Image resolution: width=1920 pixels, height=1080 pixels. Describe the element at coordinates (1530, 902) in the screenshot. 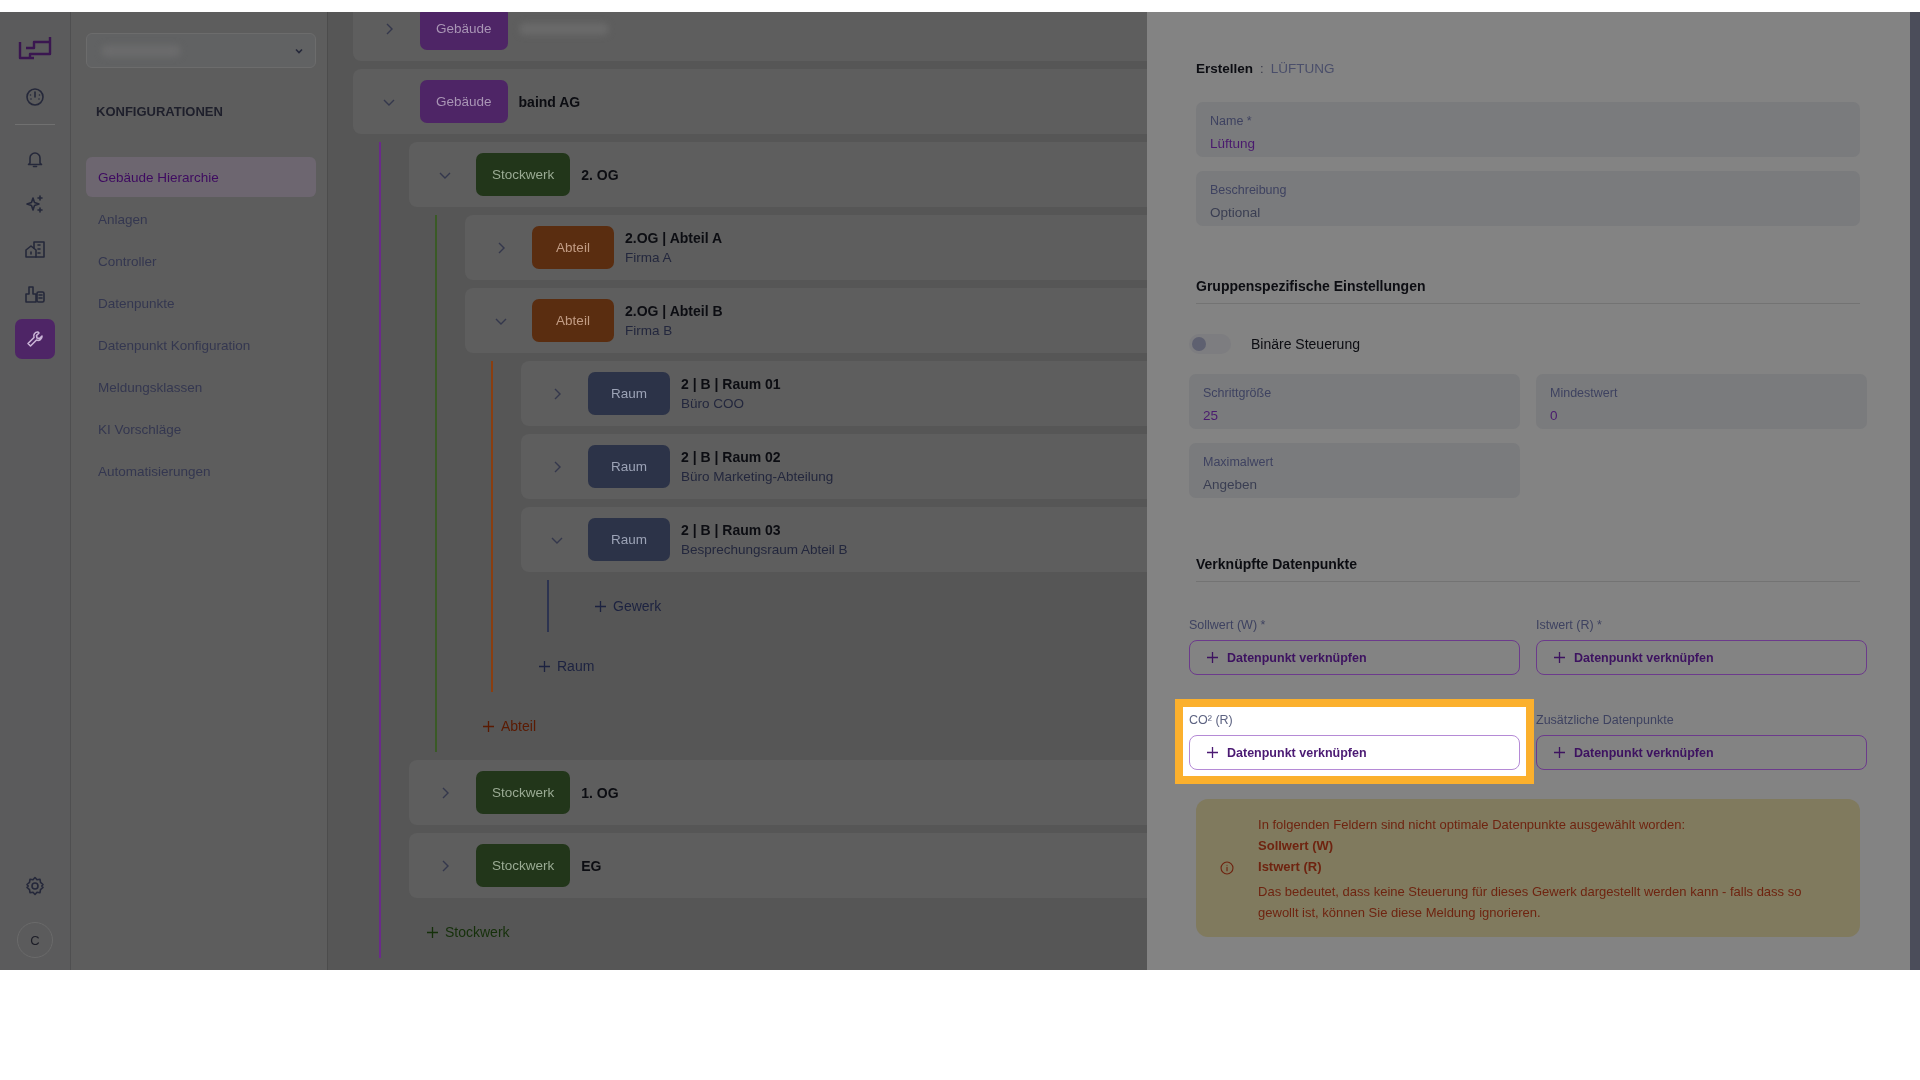

I see `warning-text: Das bedeutet, dass keine Steuerung für dieses Gewerk dargestellt werden kann - falls dass so gewollt ist, können Sie diese Meldung ignorieren.` at that location.